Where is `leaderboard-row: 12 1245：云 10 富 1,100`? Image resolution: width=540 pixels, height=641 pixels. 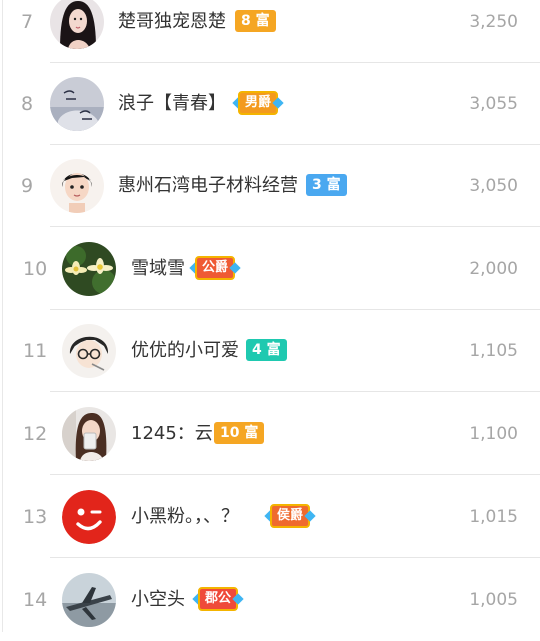
leaderboard-row: 12 1245：云 10 富 1,100 is located at coordinates (270, 434).